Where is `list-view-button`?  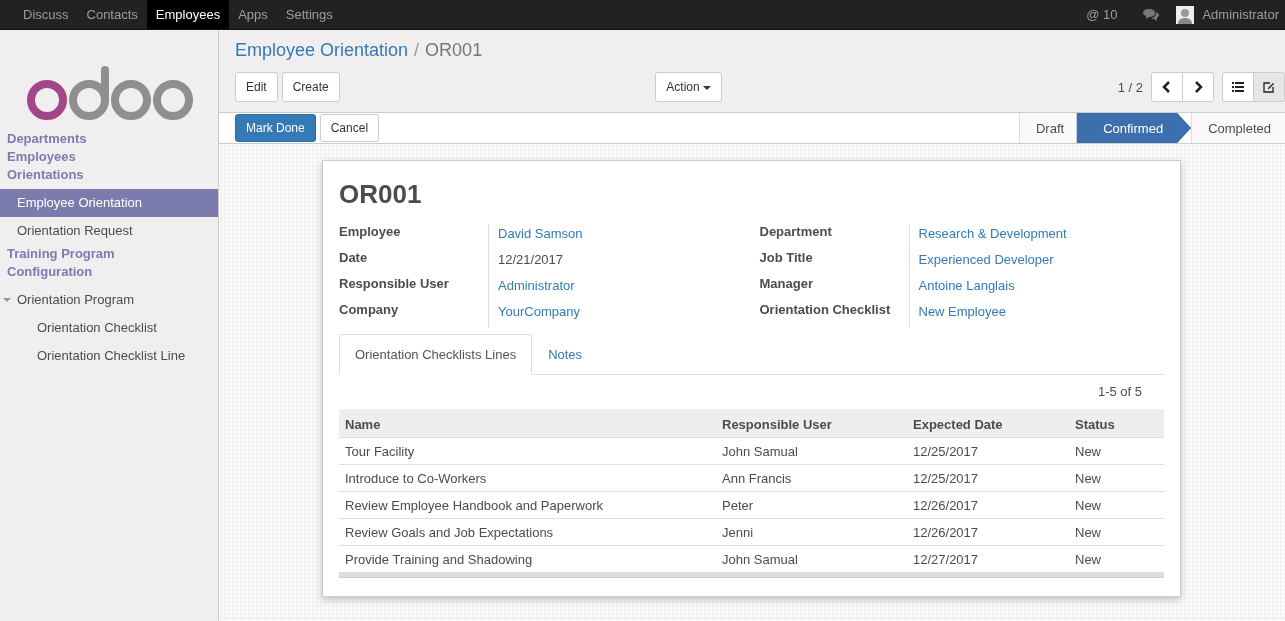 list-view-button is located at coordinates (1238, 87).